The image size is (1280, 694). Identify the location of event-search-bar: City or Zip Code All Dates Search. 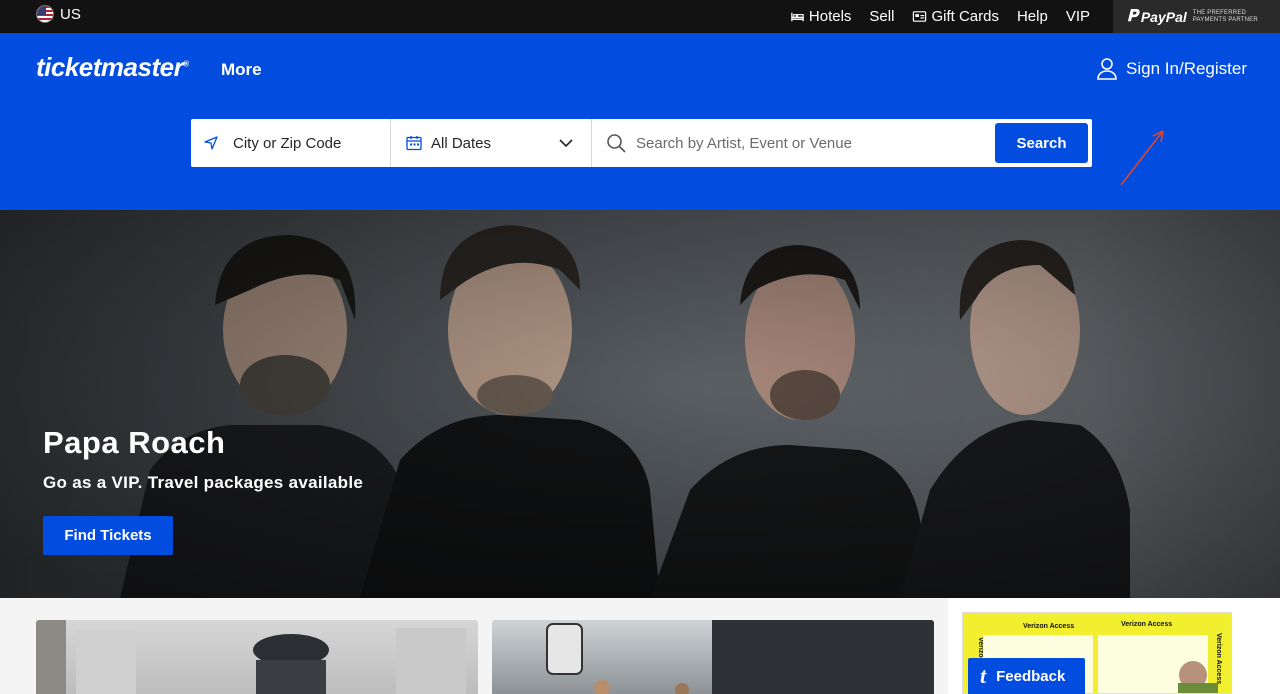
(641, 143).